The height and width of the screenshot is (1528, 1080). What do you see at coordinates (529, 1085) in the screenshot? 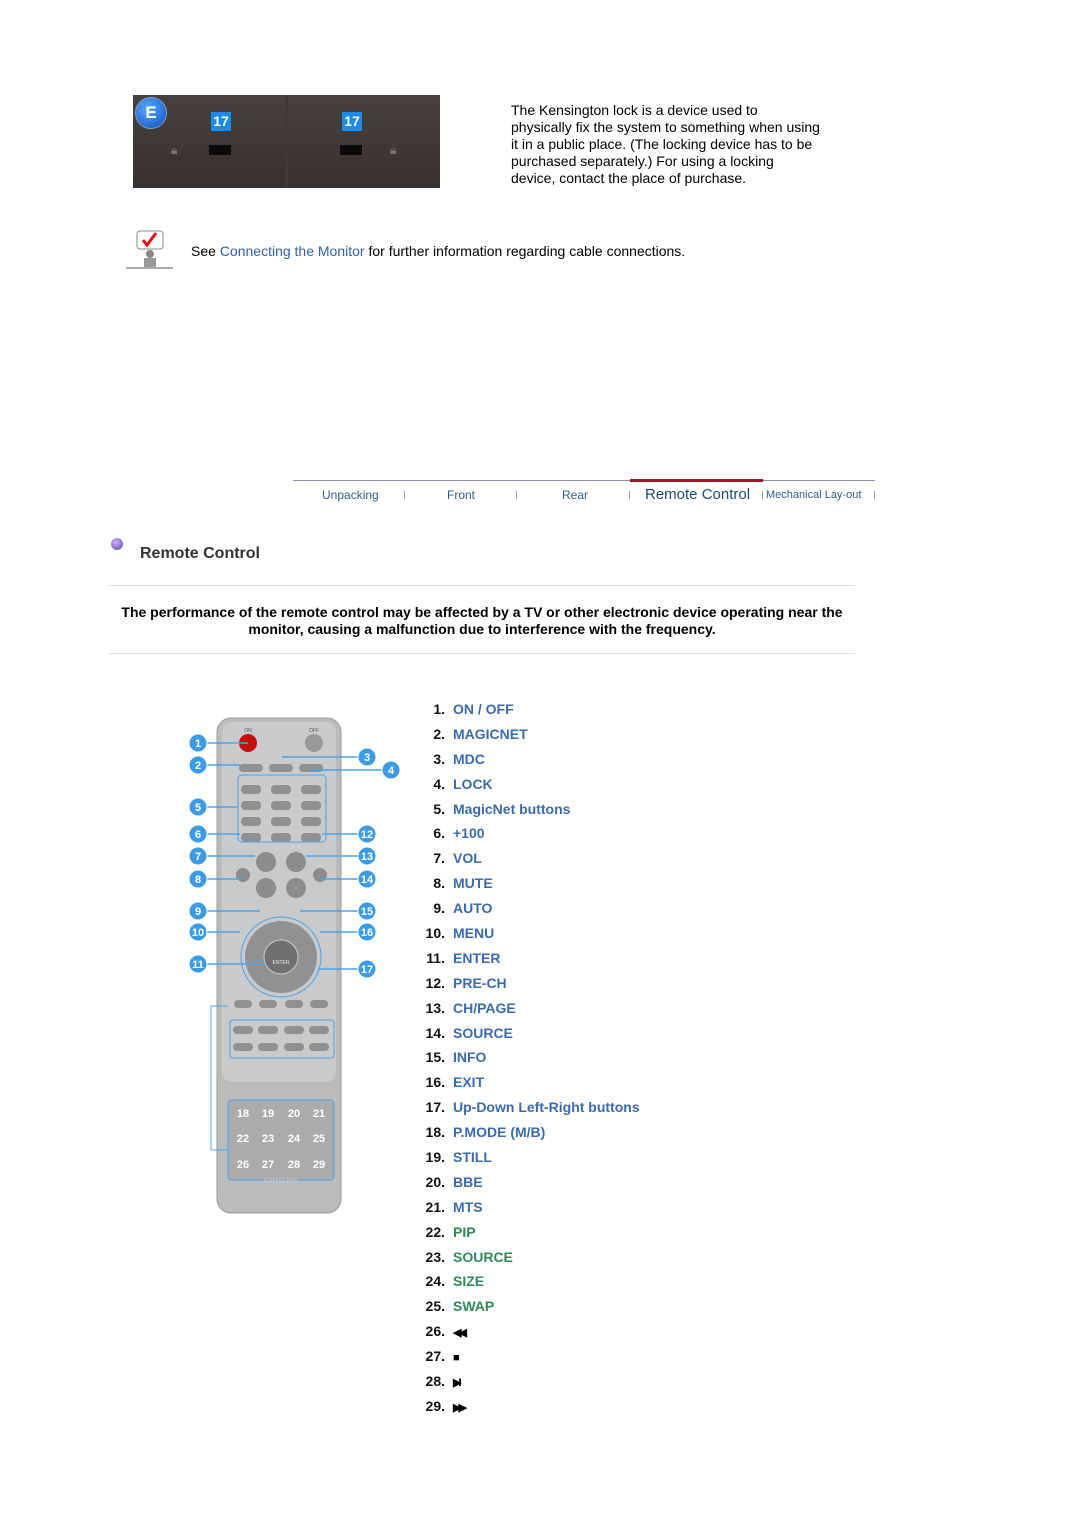
I see `list-item: 16. EXIT` at bounding box center [529, 1085].